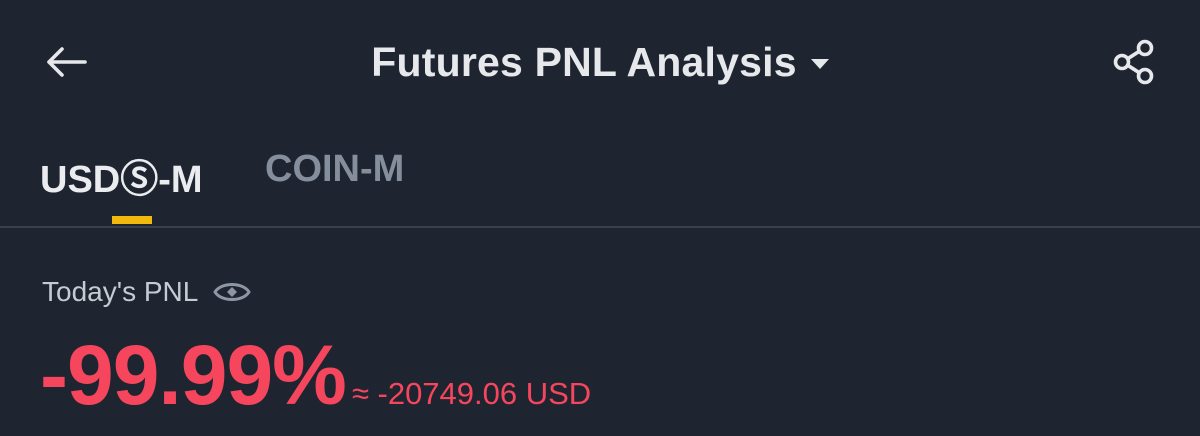 The image size is (1200, 436). What do you see at coordinates (120, 291) in the screenshot?
I see `todays-pnl-label: Today's PNL` at bounding box center [120, 291].